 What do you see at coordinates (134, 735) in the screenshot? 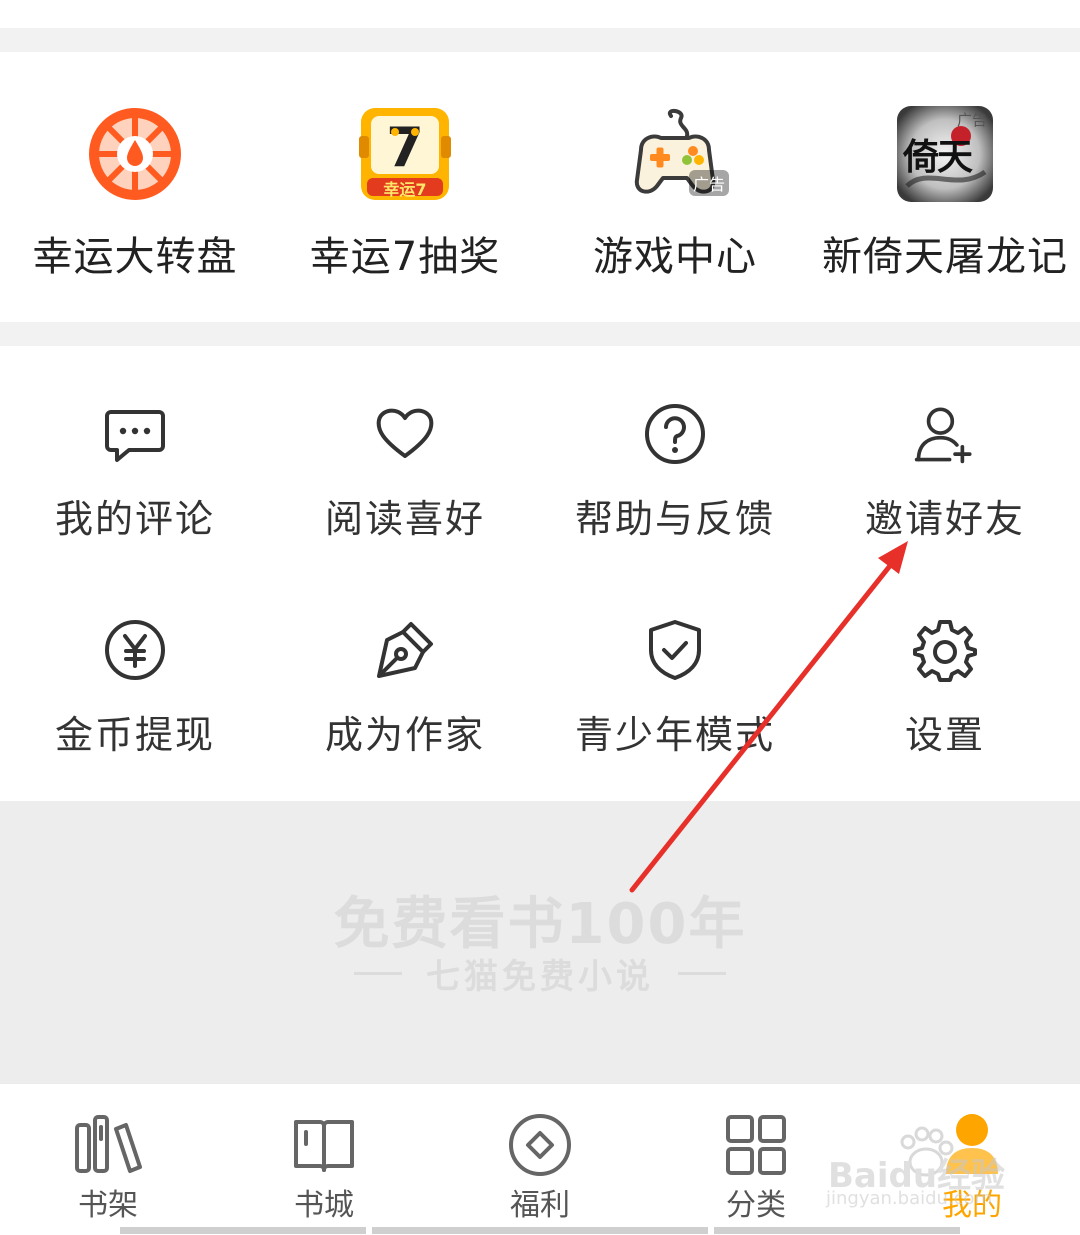
I see `tool-label: 金币提现` at bounding box center [134, 735].